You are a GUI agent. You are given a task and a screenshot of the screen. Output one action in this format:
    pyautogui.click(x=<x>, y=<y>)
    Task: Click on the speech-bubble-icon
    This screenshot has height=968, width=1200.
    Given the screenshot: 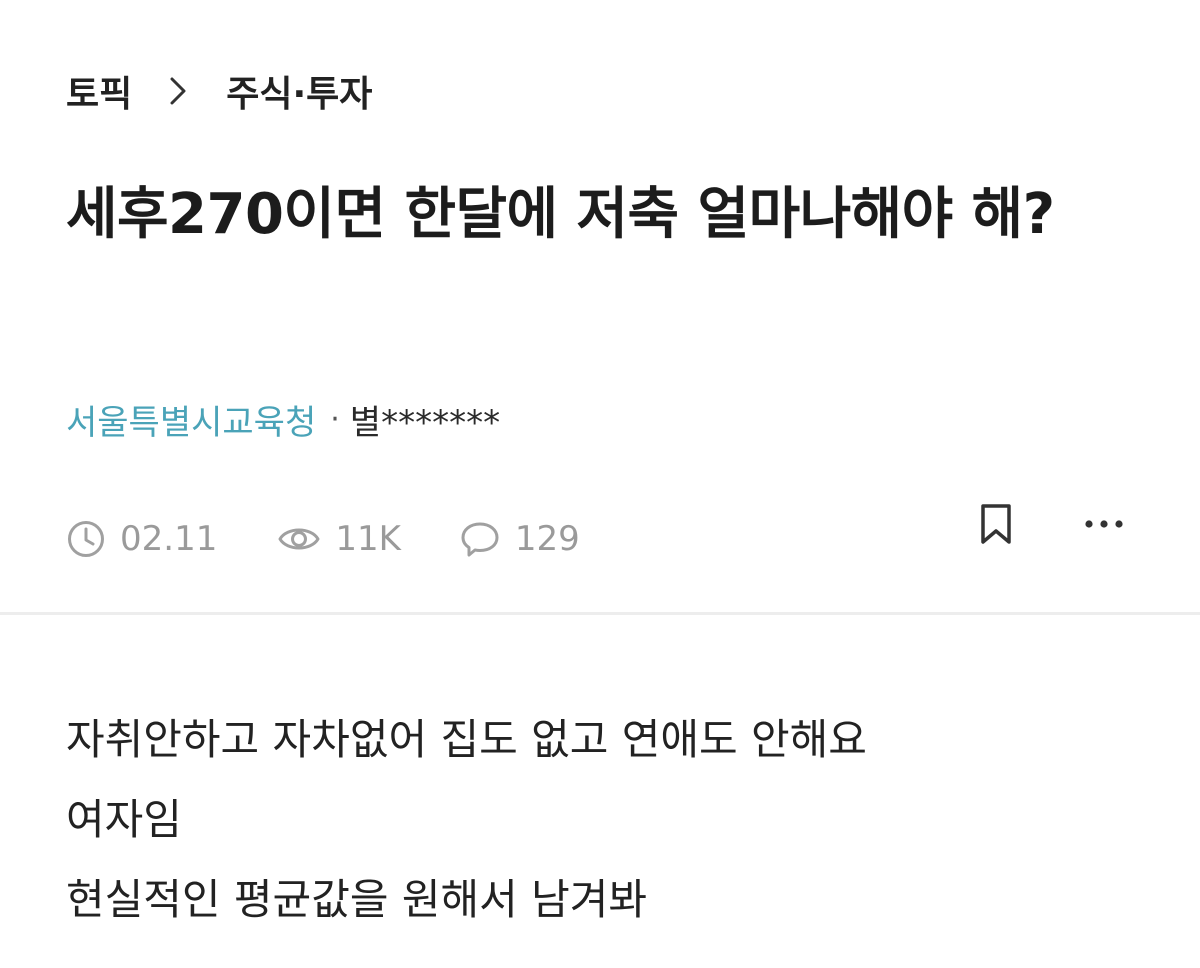 What is the action you would take?
    pyautogui.click(x=487, y=539)
    